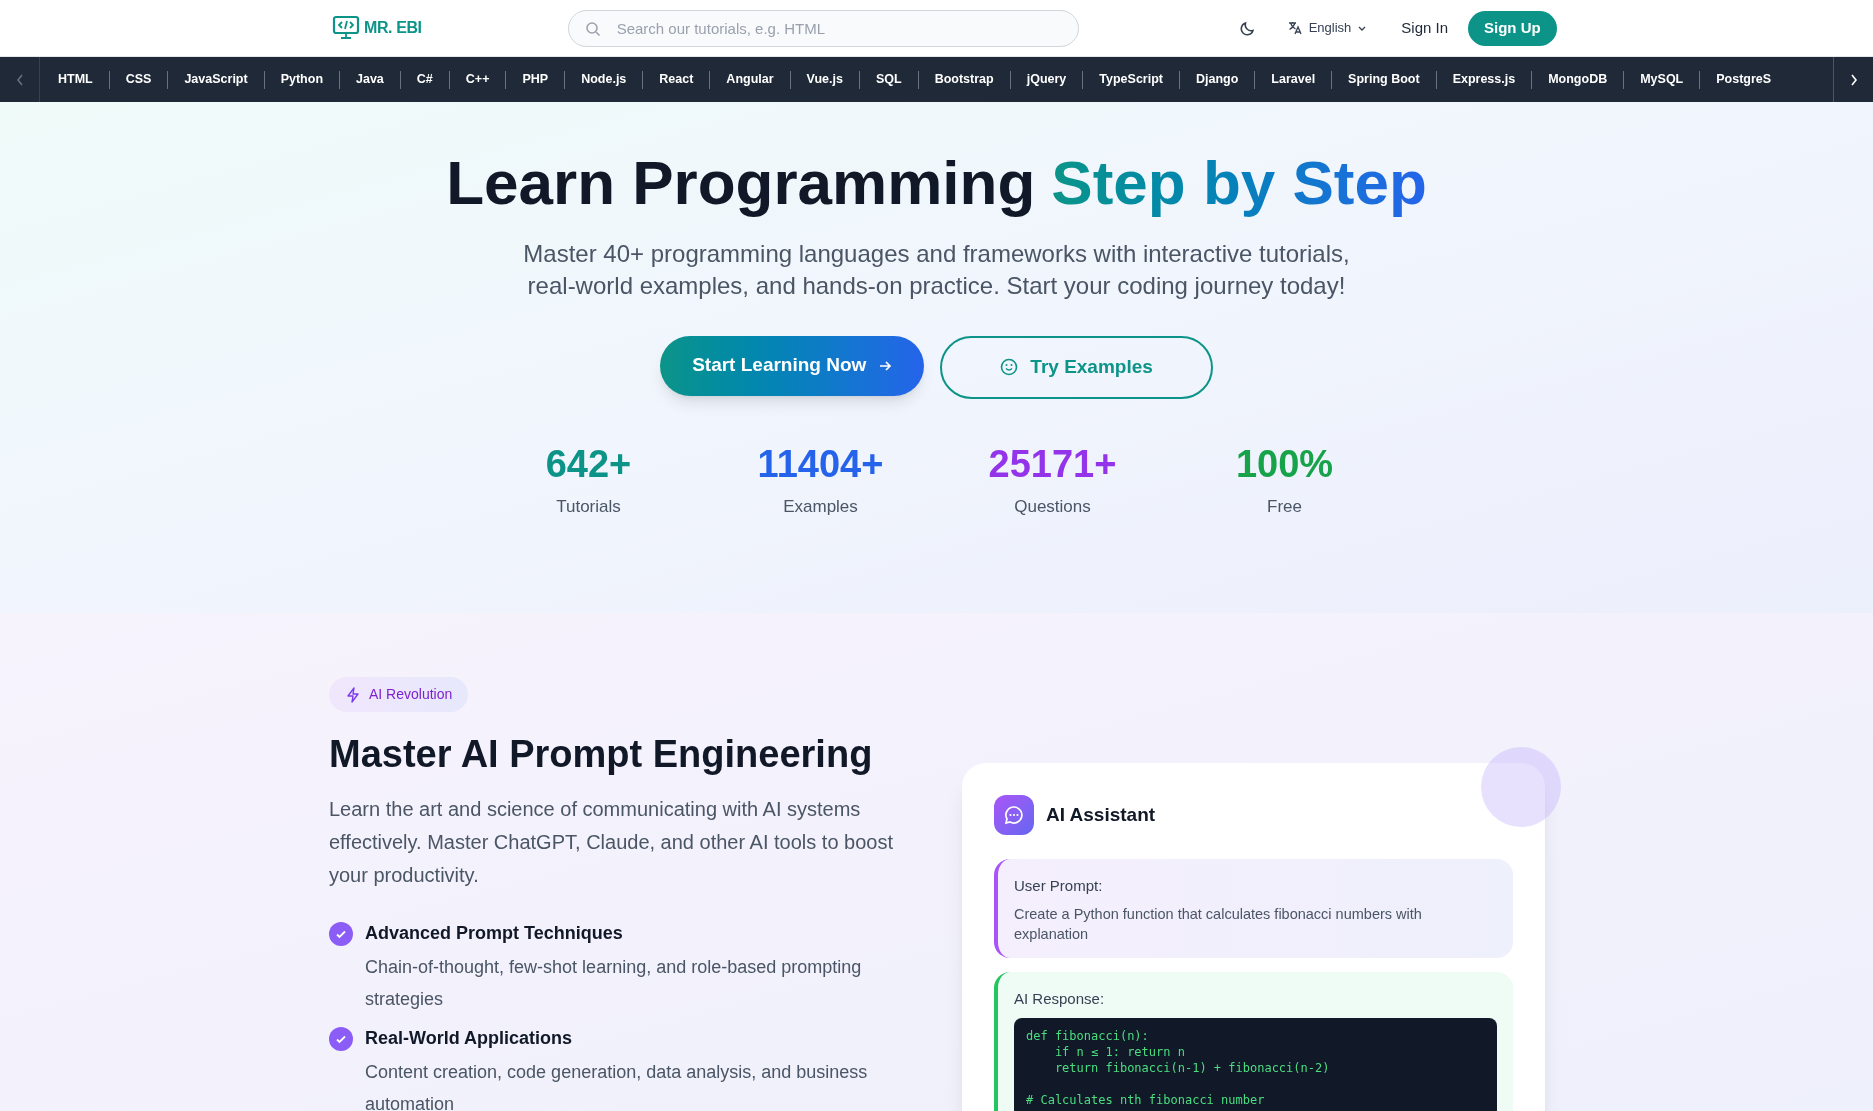 This screenshot has height=1111, width=1873. What do you see at coordinates (1284, 507) in the screenshot?
I see `stat-label: Free` at bounding box center [1284, 507].